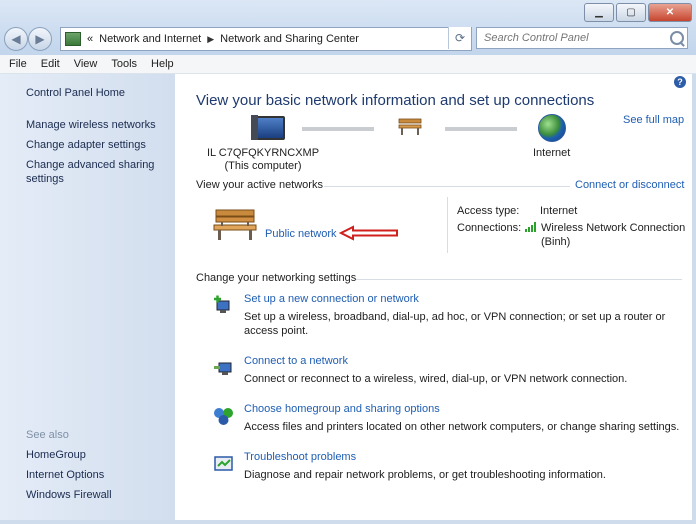 The image size is (696, 524). I want to click on manage-wireless-networks-link: Manage wireless networks, so click(91, 125).